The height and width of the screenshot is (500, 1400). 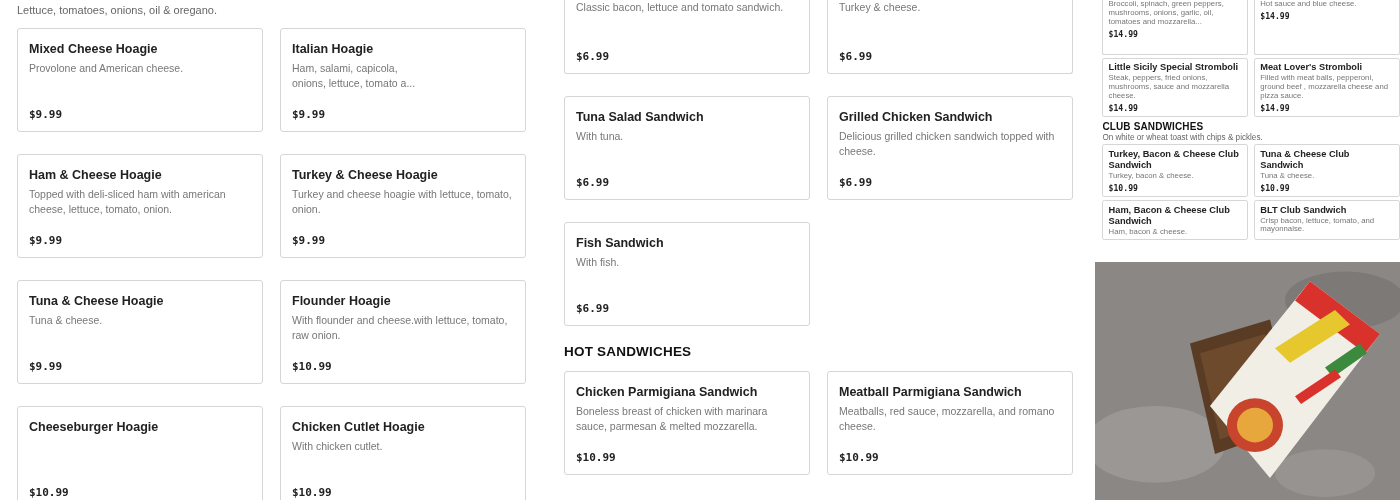 What do you see at coordinates (333, 49) in the screenshot?
I see `item-name: Italian Hoagie` at bounding box center [333, 49].